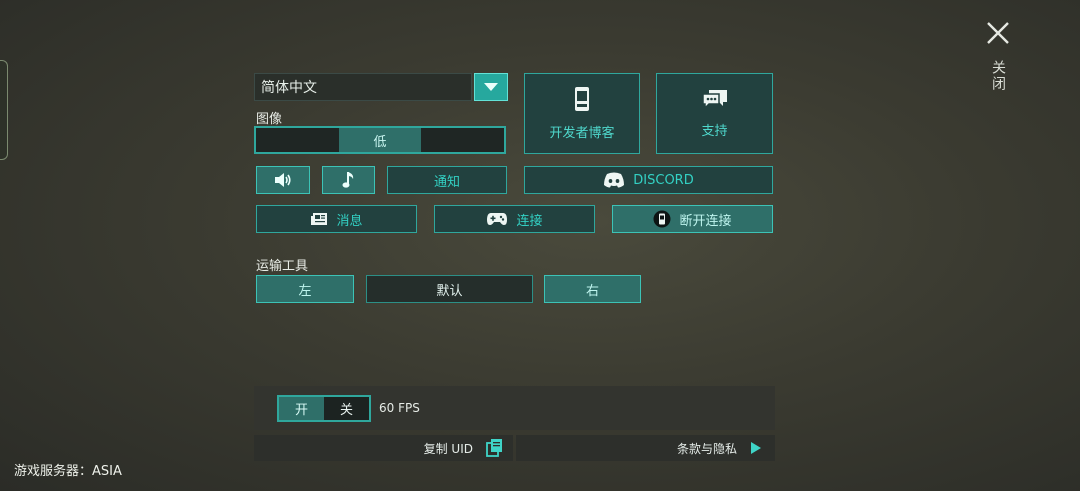 This screenshot has width=1080, height=491. I want to click on game-server-label: 游戏服务器：ASIA, so click(68, 471).